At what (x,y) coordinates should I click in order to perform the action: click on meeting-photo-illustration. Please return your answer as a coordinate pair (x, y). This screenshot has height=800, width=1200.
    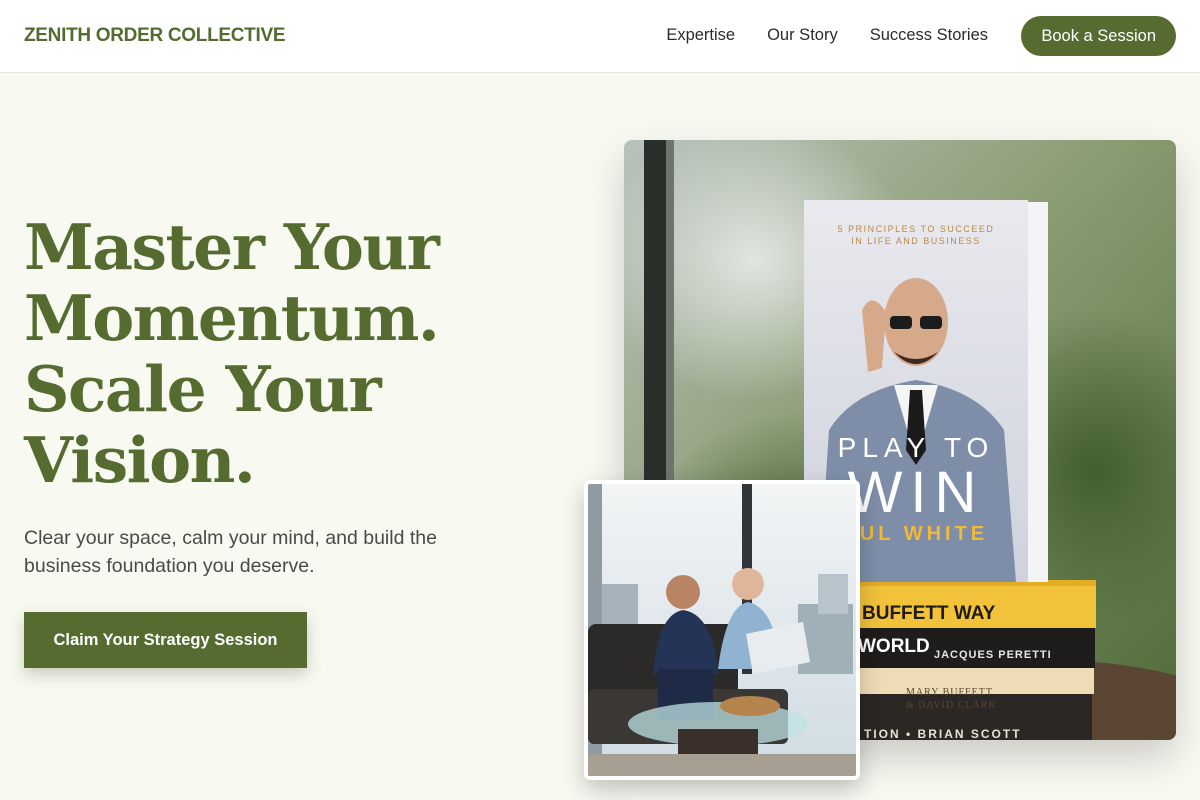
    Looking at the image, I should click on (722, 630).